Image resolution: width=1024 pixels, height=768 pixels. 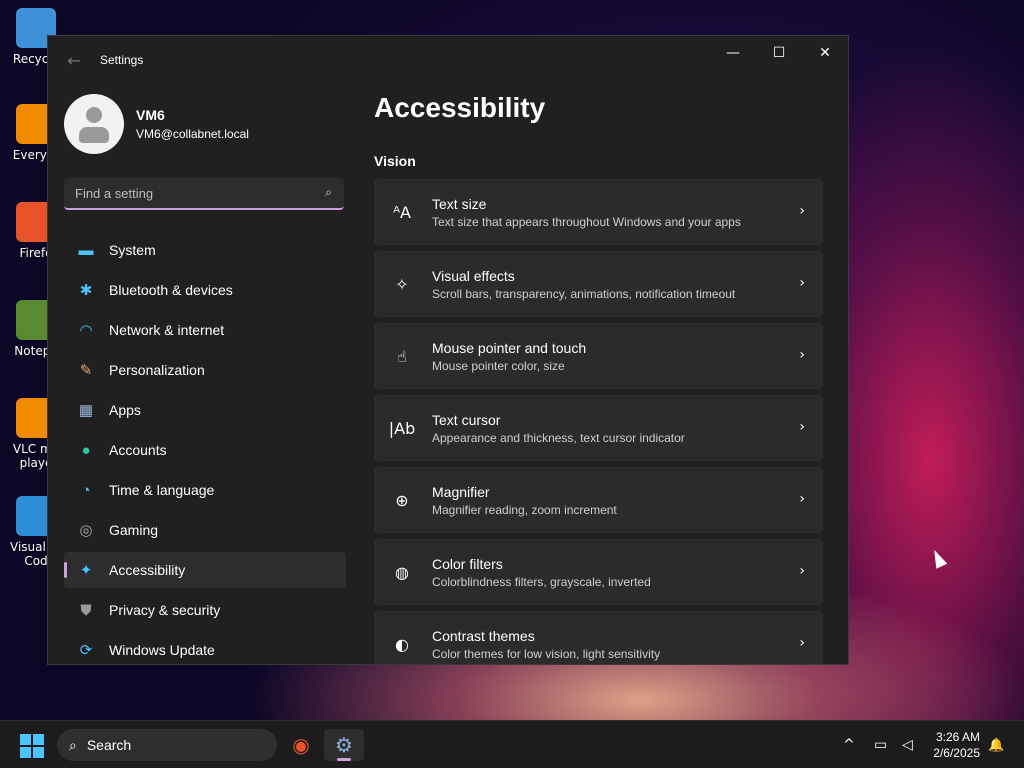 I want to click on text-size-icon: ᴬA, so click(x=402, y=212).